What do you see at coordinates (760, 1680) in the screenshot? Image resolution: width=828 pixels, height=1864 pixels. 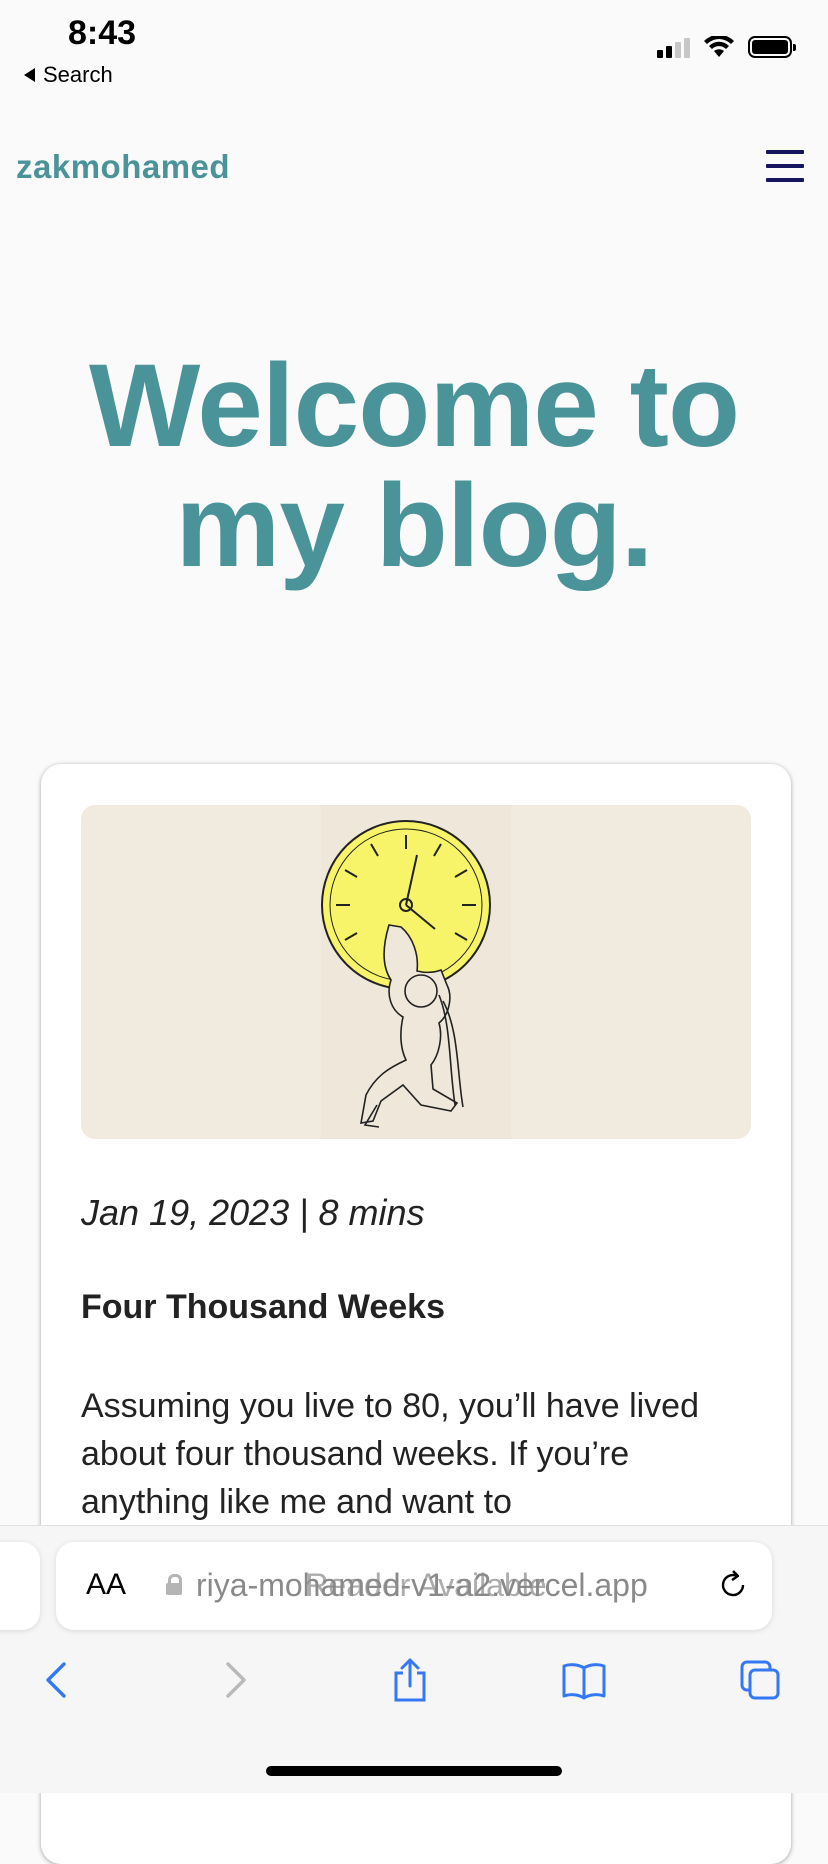 I see `tabs-icon` at bounding box center [760, 1680].